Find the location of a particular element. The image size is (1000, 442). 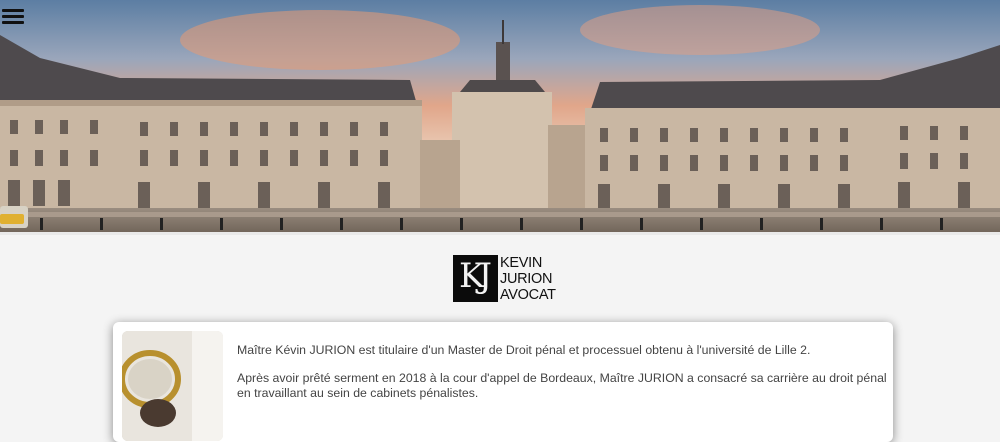

portrait-photo is located at coordinates (172, 386).